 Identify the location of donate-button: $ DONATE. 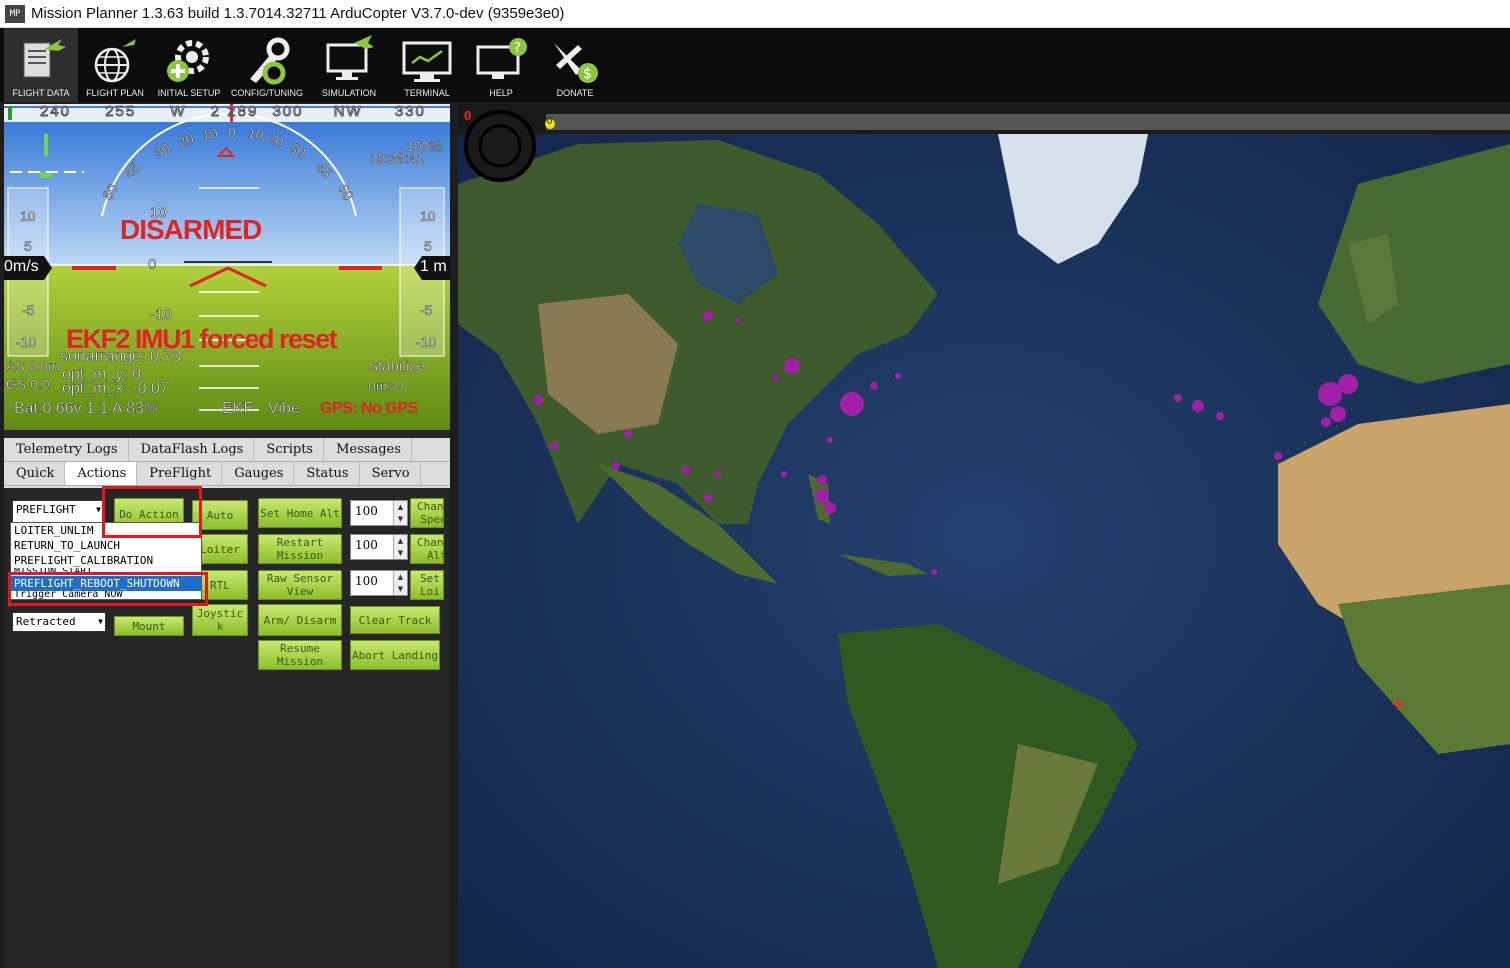
(575, 65).